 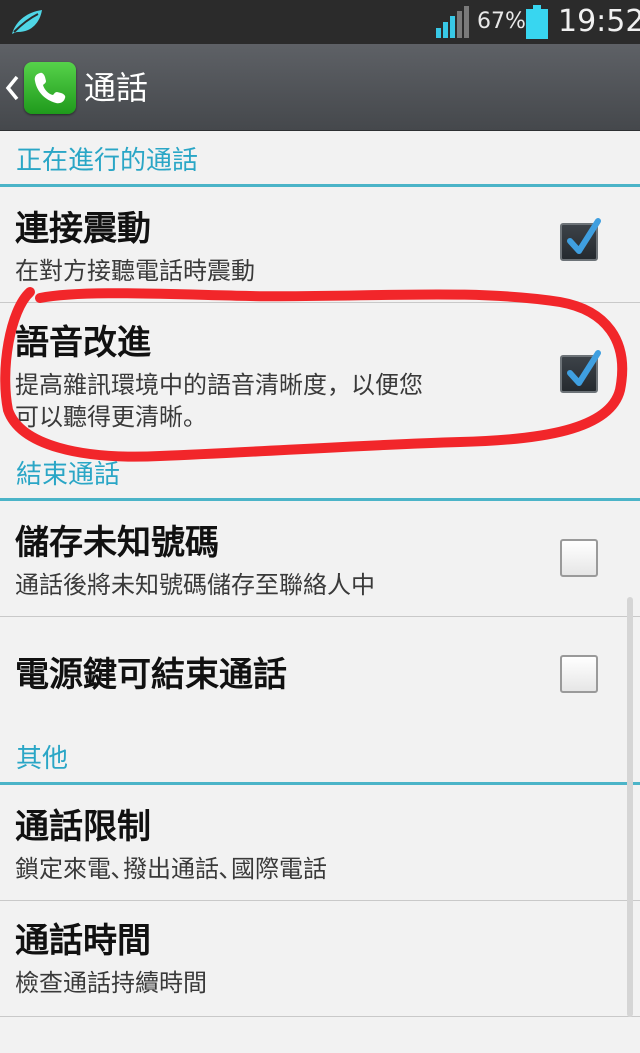 What do you see at coordinates (630, 807) in the screenshot?
I see `scrollbar` at bounding box center [630, 807].